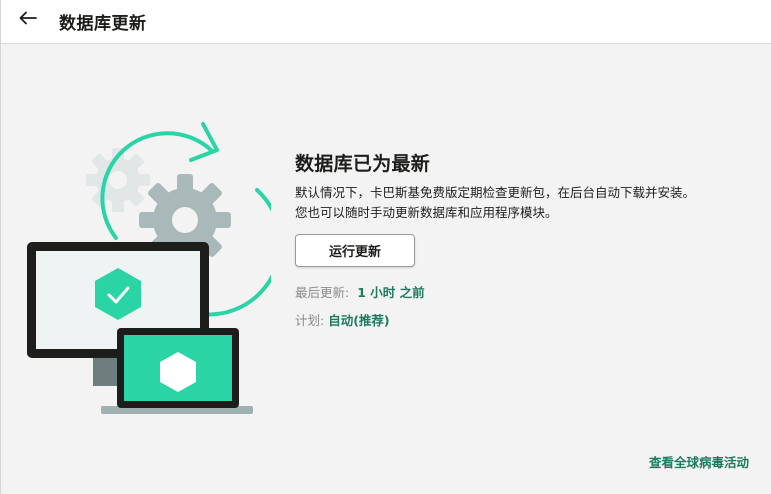 The width and height of the screenshot is (771, 494). I want to click on last-update-row: 最后更新: 1 小时 之前, so click(525, 293).